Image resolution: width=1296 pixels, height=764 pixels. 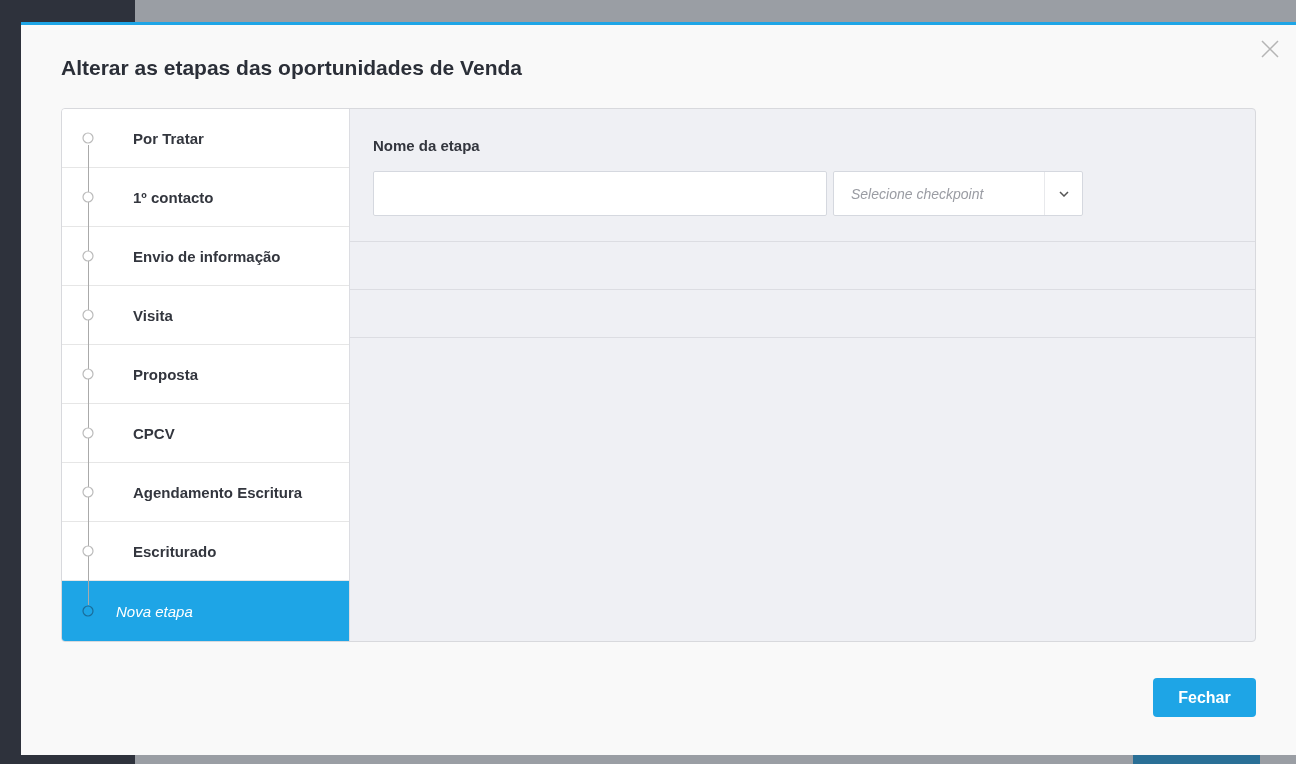 What do you see at coordinates (292, 68) in the screenshot?
I see `dialog-title: Alterar as etapas das oportunidades de Venda` at bounding box center [292, 68].